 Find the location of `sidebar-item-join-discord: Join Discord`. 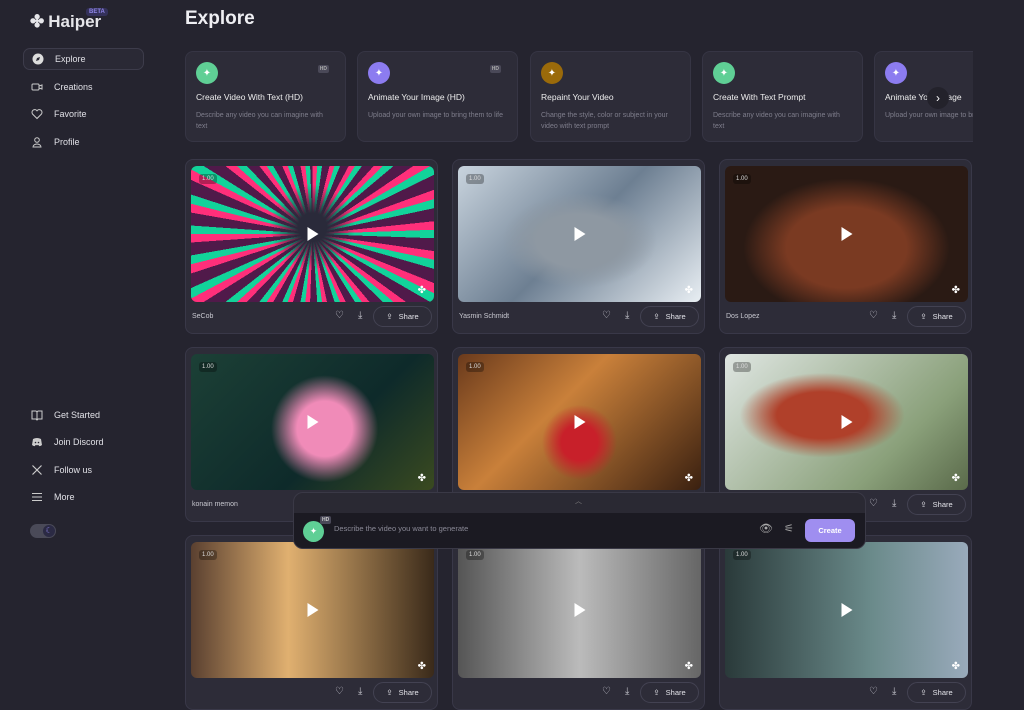

sidebar-item-join-discord: Join Discord is located at coordinates (83, 442).